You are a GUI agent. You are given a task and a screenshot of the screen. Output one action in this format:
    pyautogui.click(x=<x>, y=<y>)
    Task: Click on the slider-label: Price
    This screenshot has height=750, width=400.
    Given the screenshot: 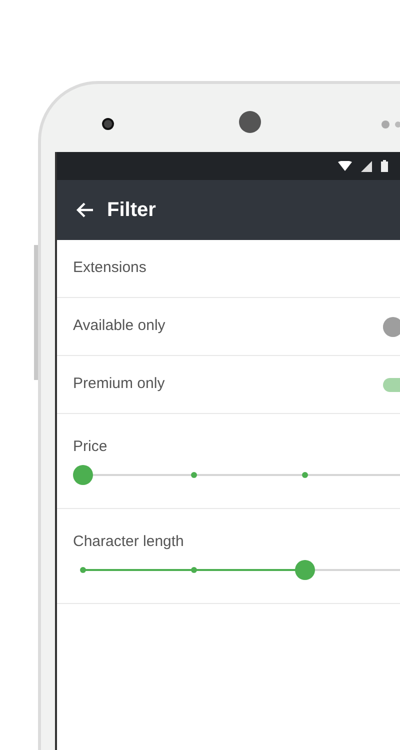 What is the action you would take?
    pyautogui.click(x=90, y=447)
    